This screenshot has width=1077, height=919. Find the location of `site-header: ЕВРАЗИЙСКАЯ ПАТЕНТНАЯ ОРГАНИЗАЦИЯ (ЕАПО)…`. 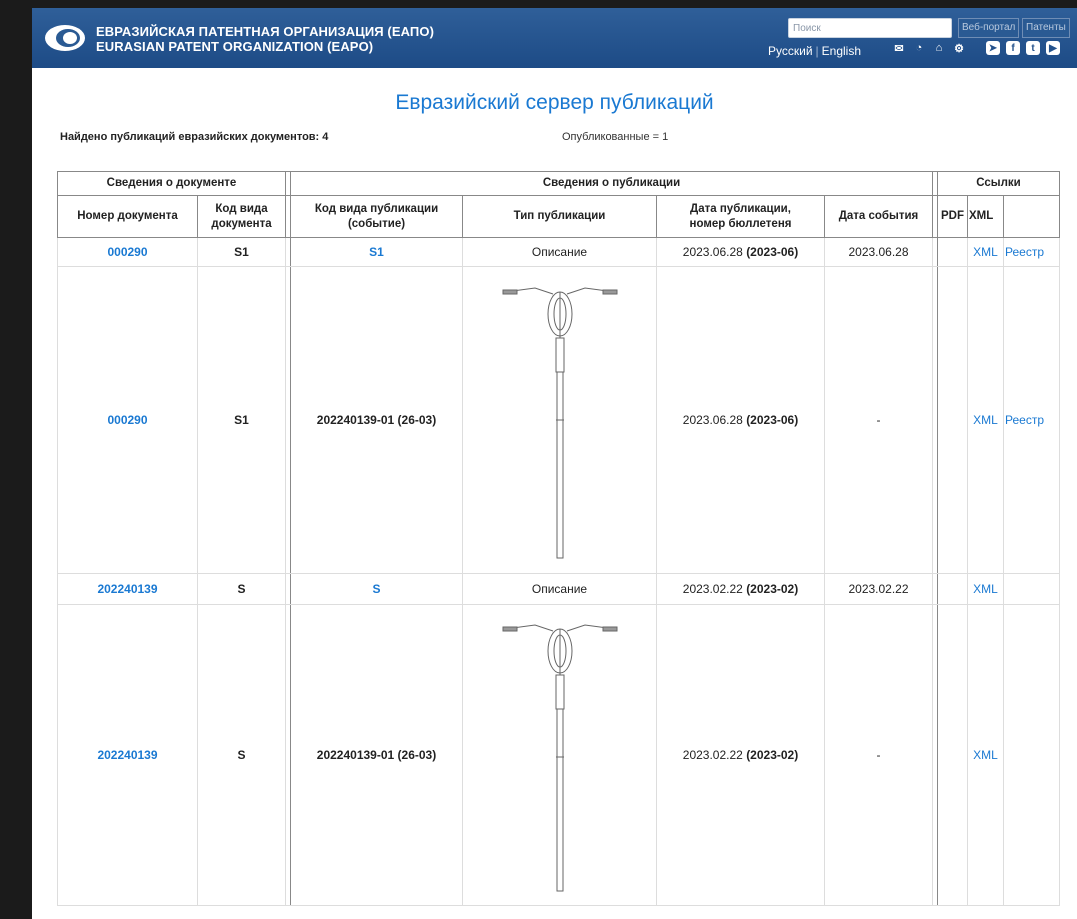

site-header: ЕВРАЗИЙСКАЯ ПАТЕНТНАЯ ОРГАНИЗАЦИЯ (ЕАПО)… is located at coordinates (554, 38).